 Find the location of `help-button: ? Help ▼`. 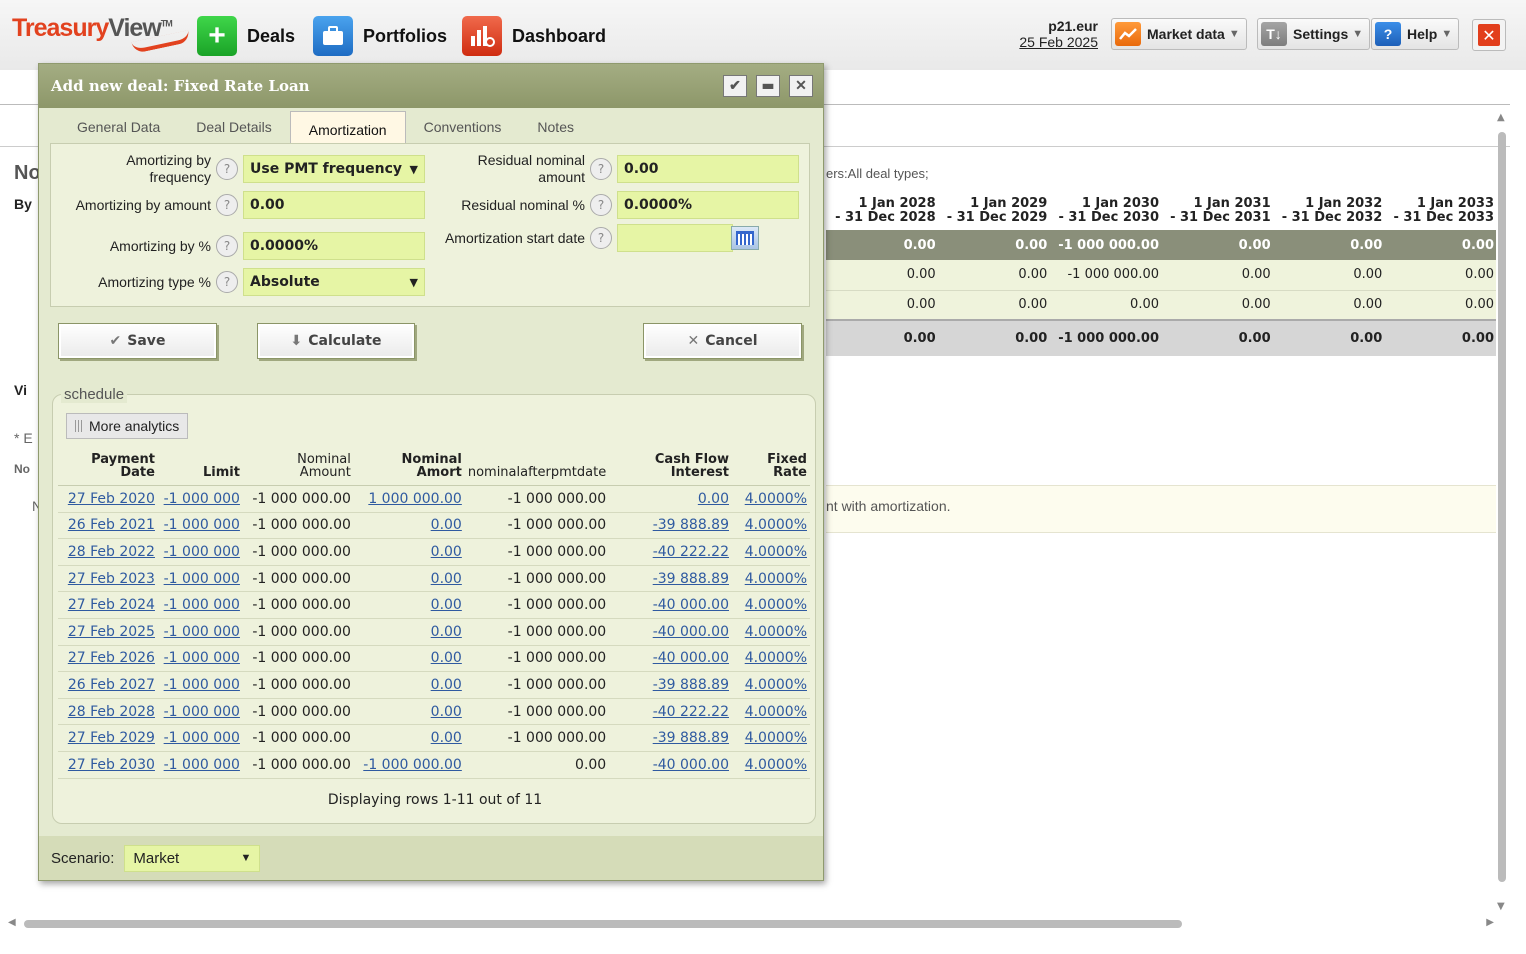

help-button: ? Help ▼ is located at coordinates (1415, 34).